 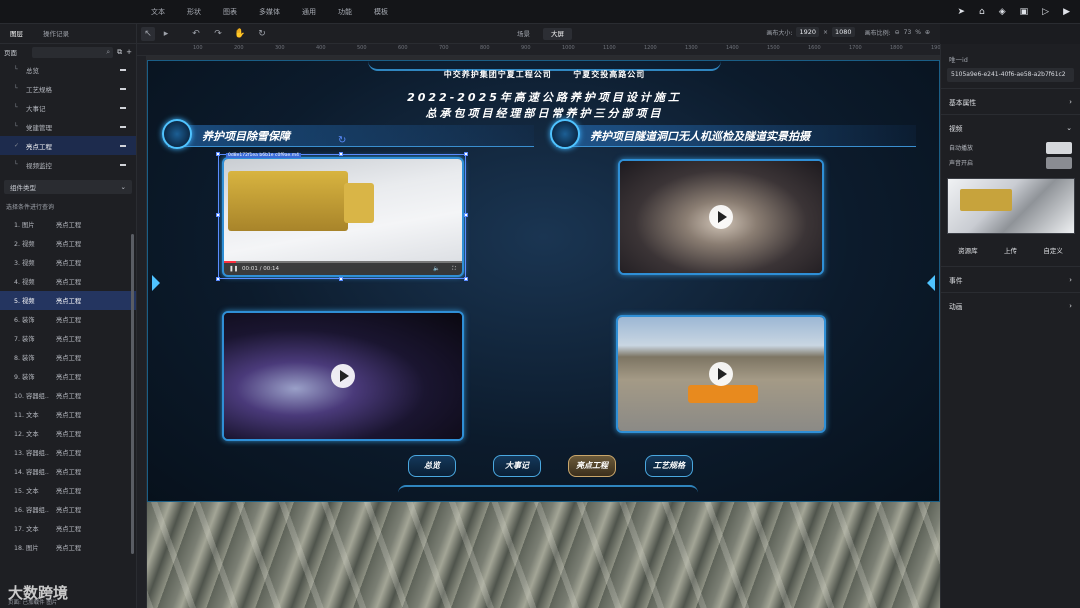 I want to click on select-tool-icon: ↖, so click(x=148, y=34).